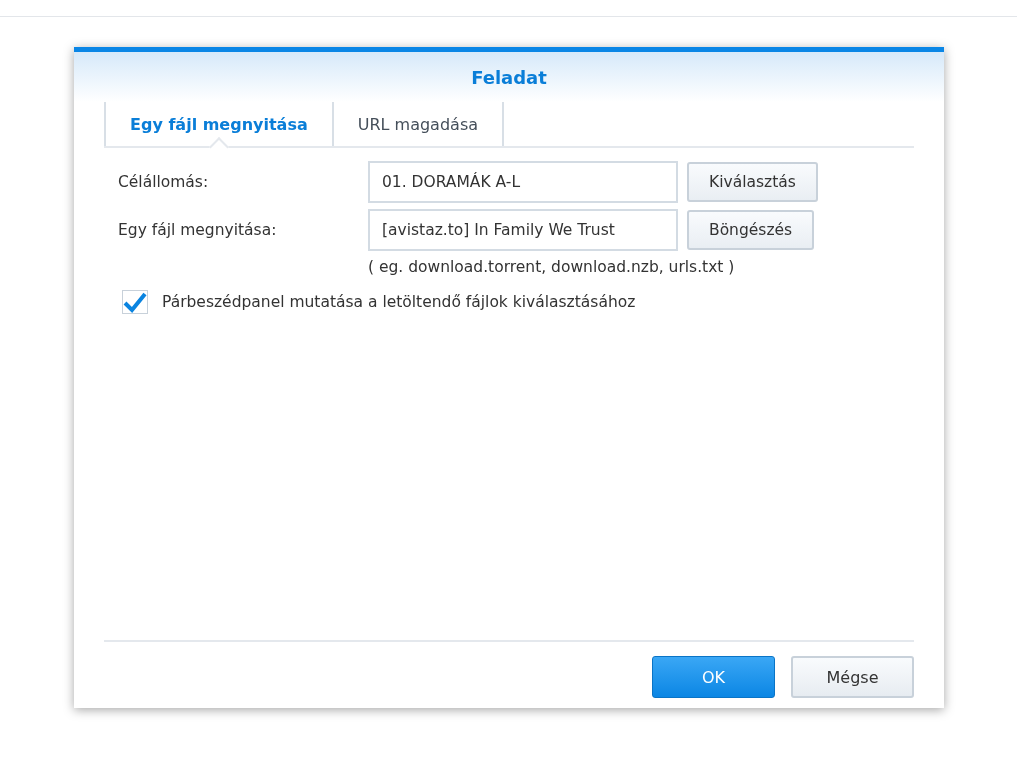 The width and height of the screenshot is (1017, 784). Describe the element at coordinates (523, 182) in the screenshot. I see `input-field: 01. DORAMÁK A-L` at that location.